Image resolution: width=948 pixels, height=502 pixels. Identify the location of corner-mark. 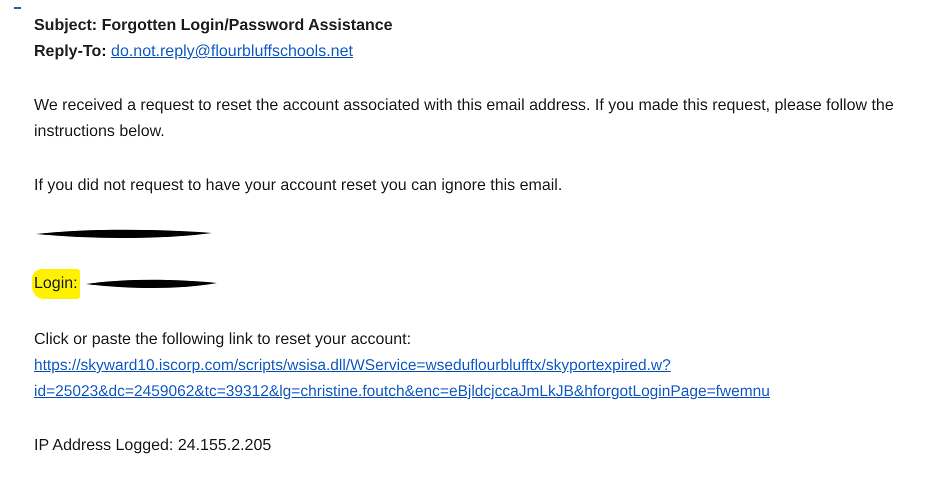
(17, 8).